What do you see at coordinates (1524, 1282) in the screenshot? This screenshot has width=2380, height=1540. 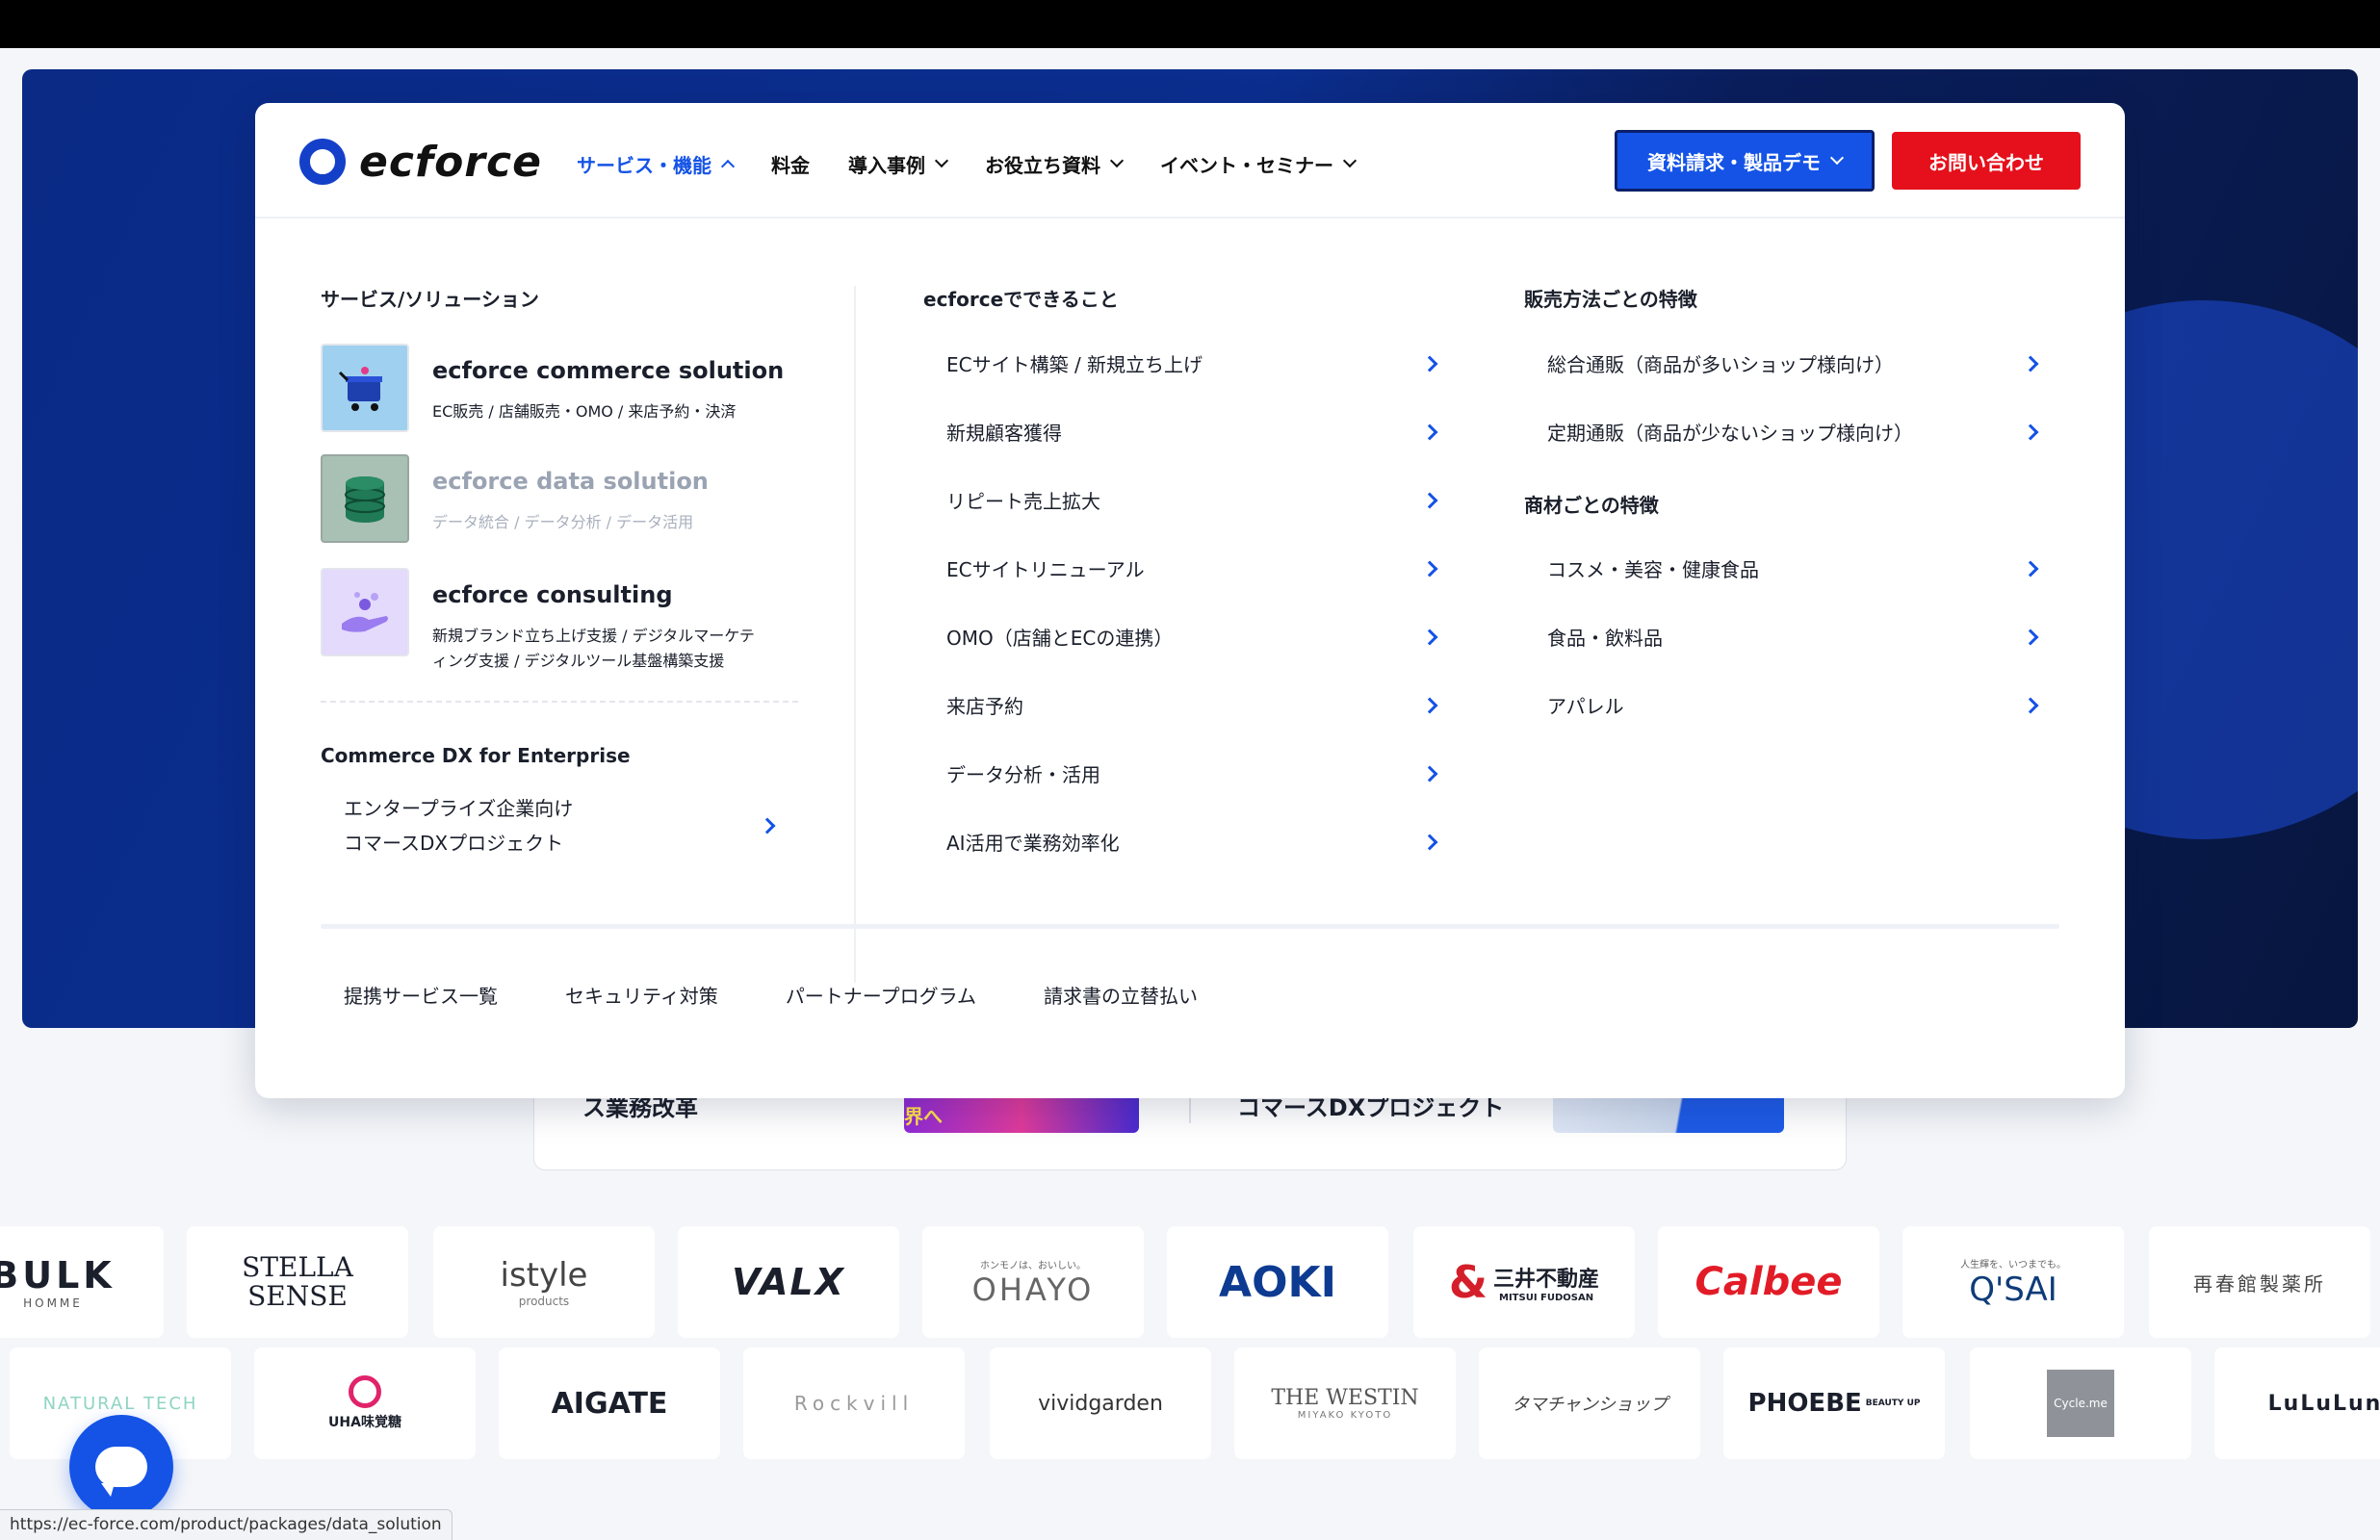 I see `logo-mitsui-fudosan: & 三井不動産 MITSUI FUDOSAN` at bounding box center [1524, 1282].